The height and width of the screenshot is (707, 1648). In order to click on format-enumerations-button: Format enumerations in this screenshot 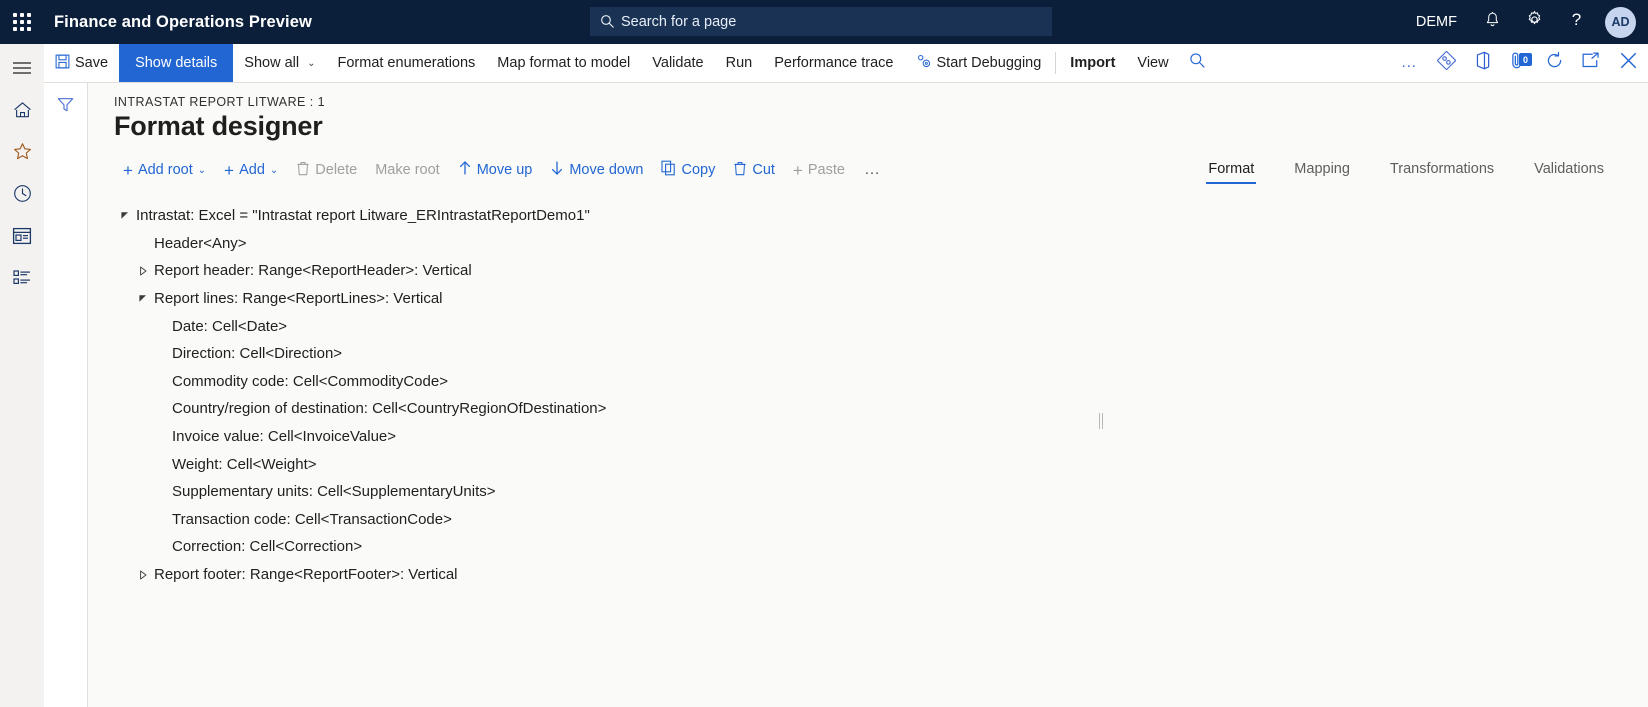, I will do `click(406, 63)`.